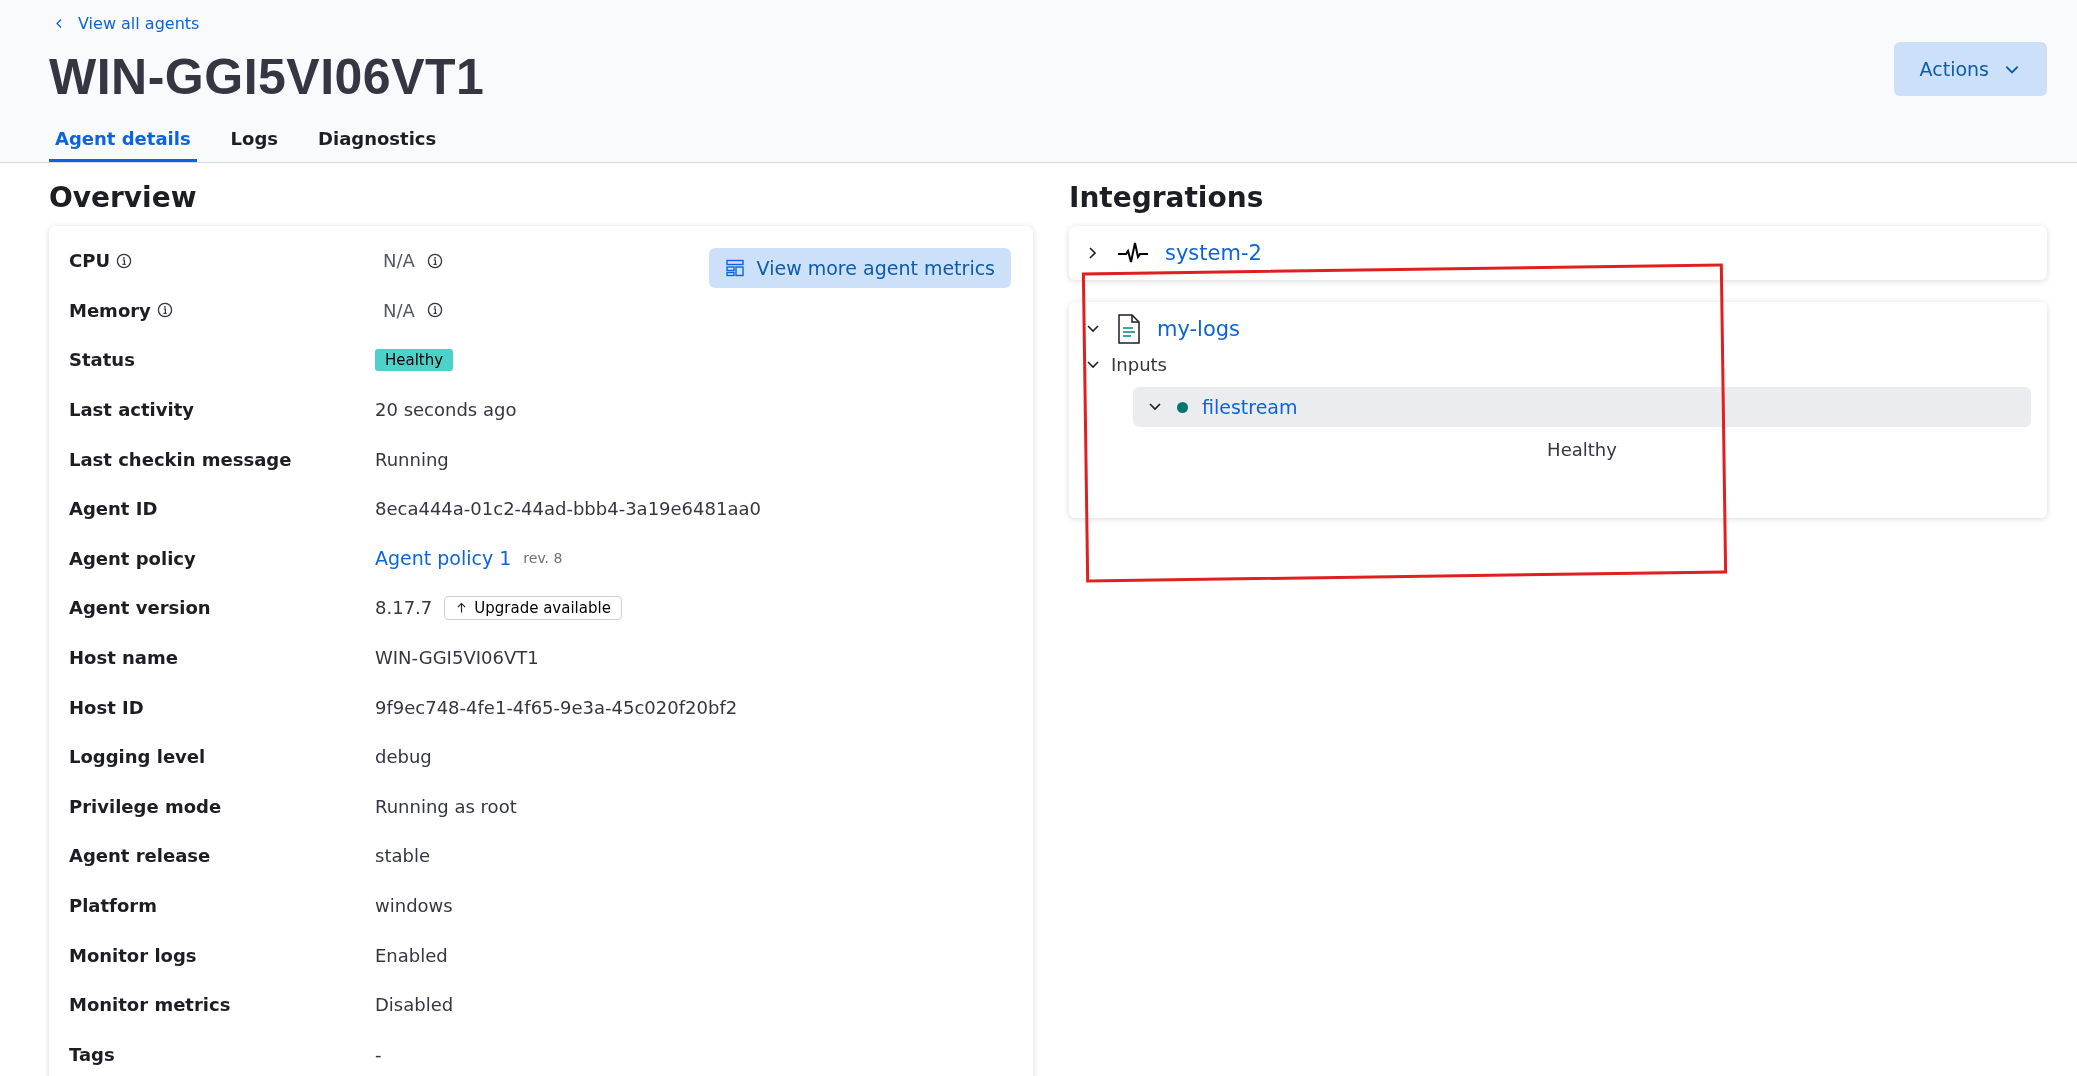 This screenshot has height=1076, width=2077. I want to click on section-heading: Overview, so click(123, 197).